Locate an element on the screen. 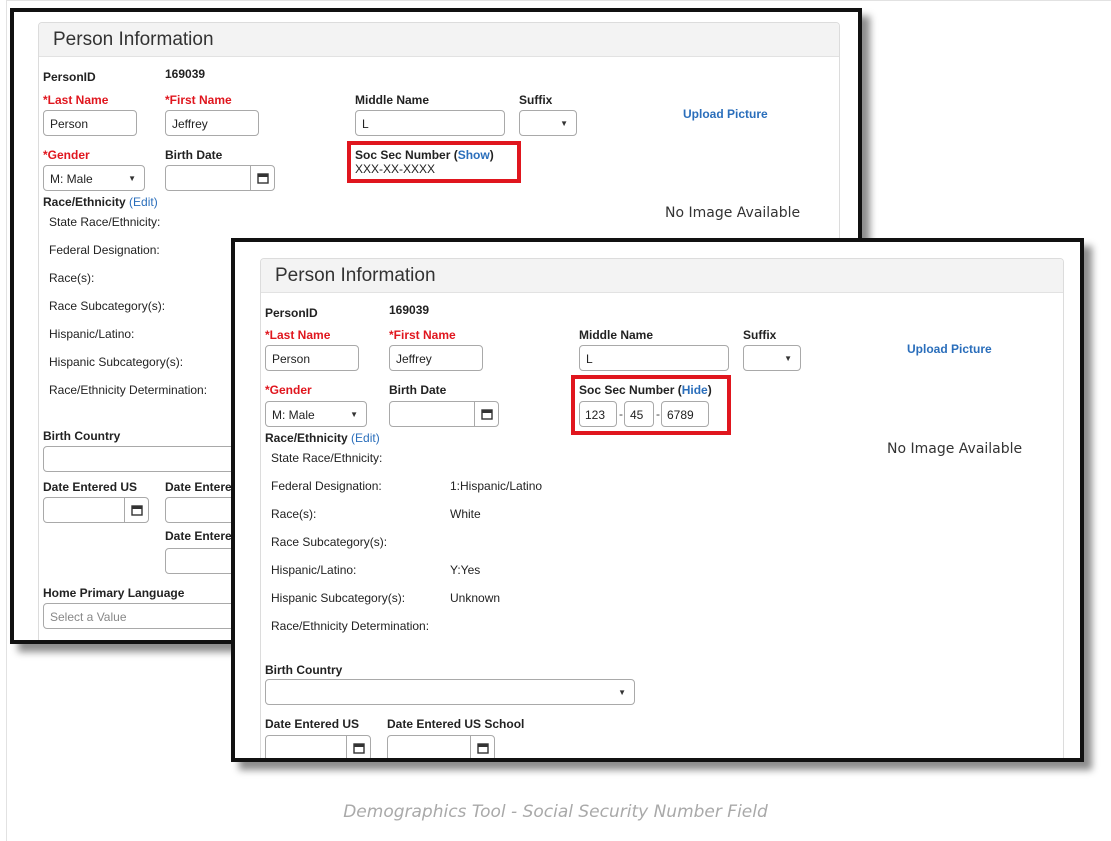  date-entered-label: Date Entere is located at coordinates (198, 536).